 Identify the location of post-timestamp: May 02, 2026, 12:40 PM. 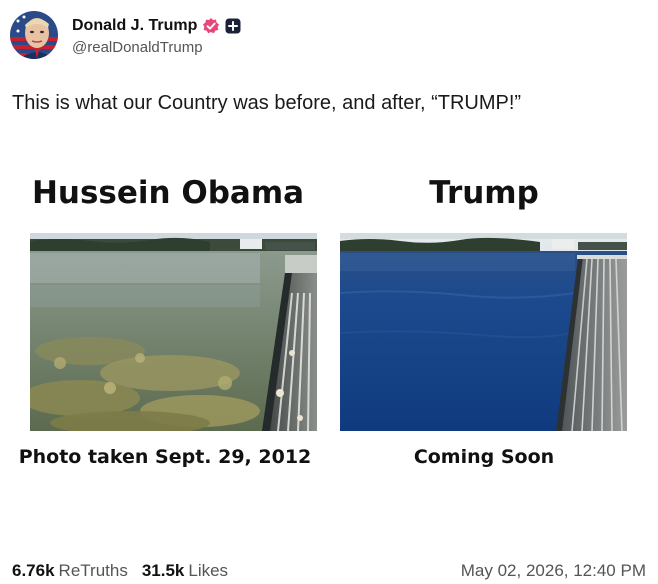
(553, 571).